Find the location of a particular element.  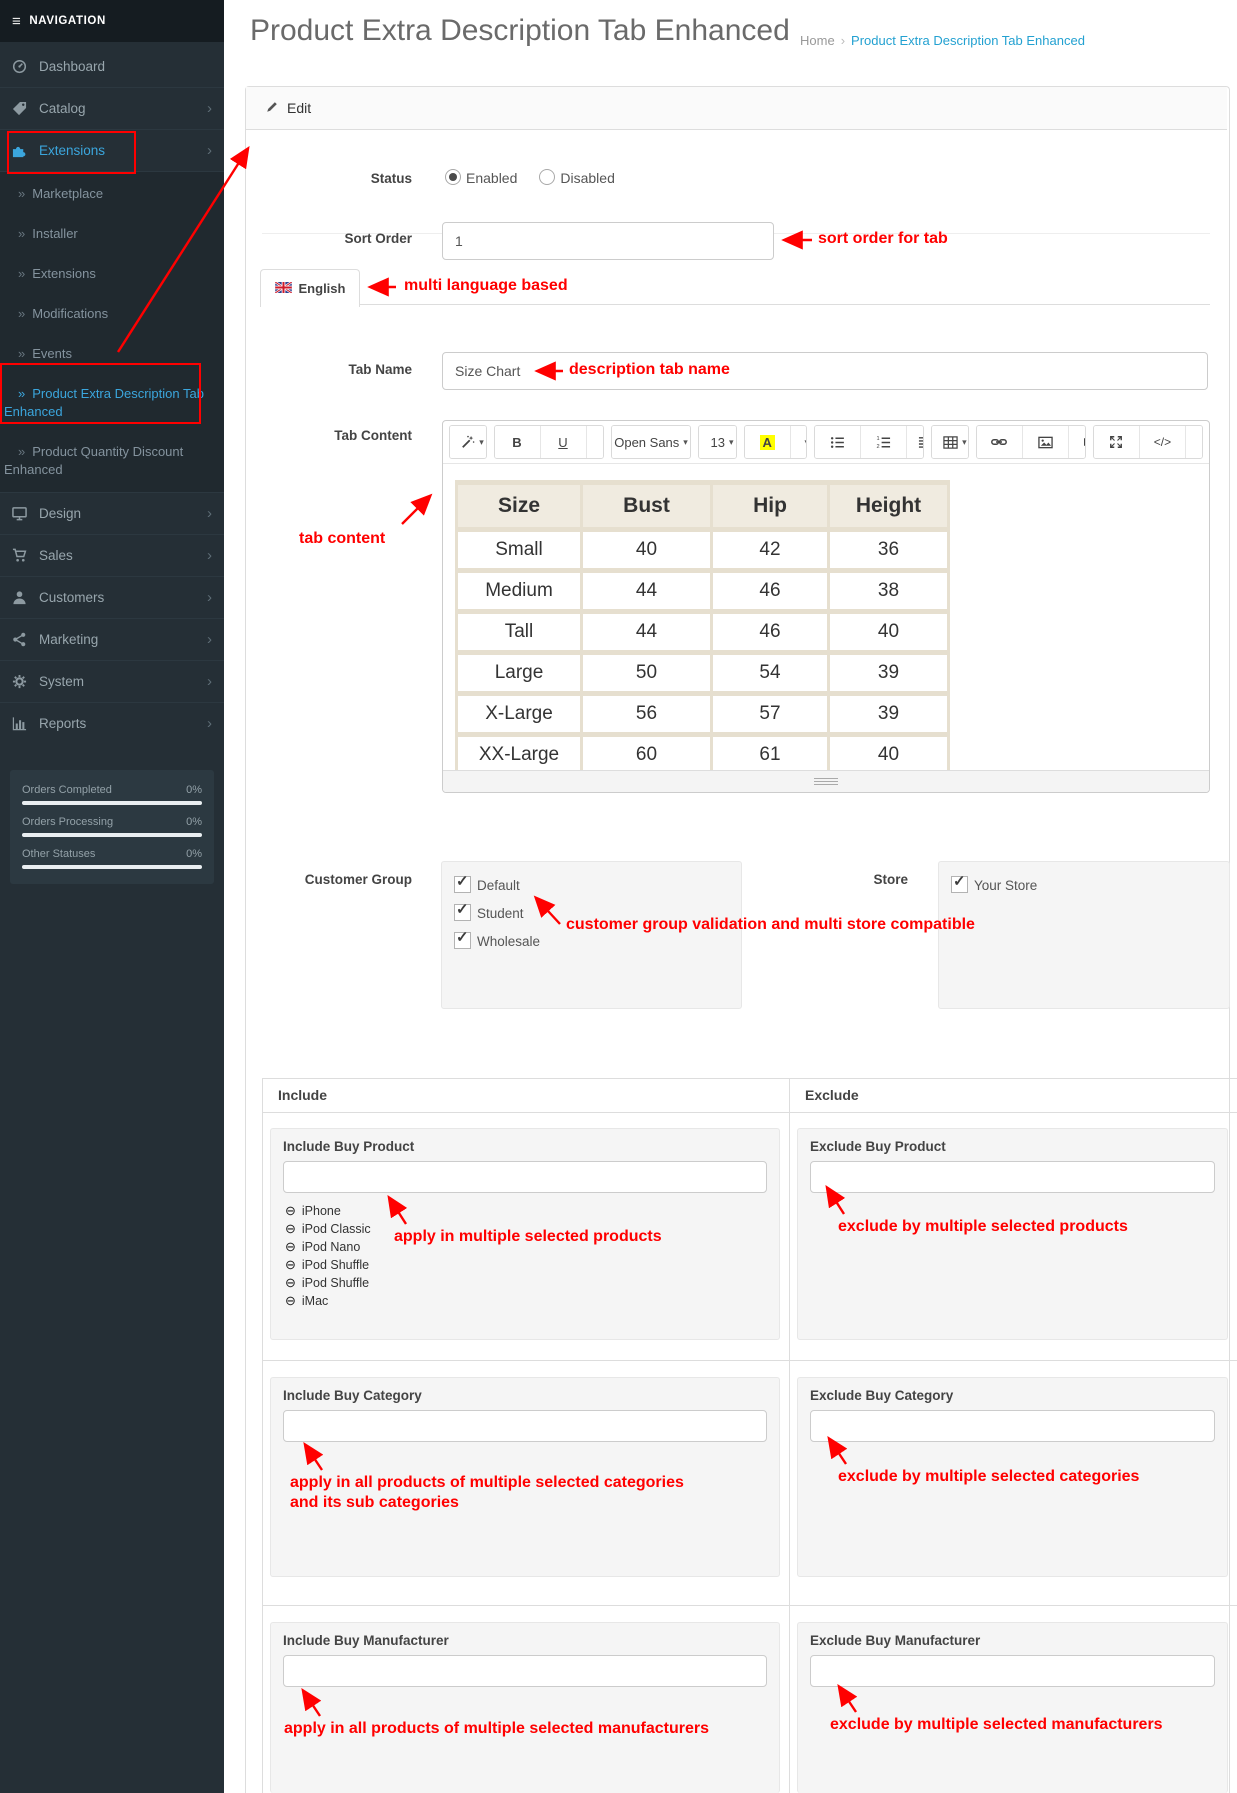

status-enabled-option: Enabled is located at coordinates (481, 178).